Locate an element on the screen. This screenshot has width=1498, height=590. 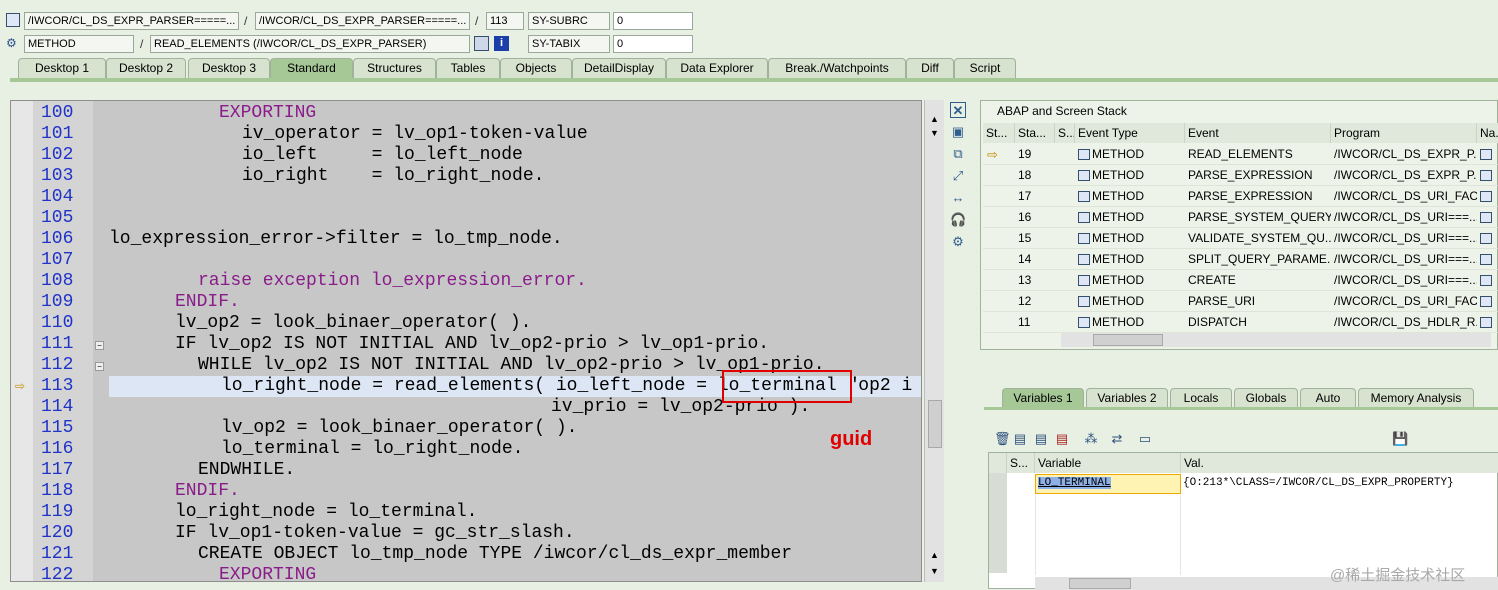
stack-cell-level: 12 is located at coordinates (1035, 301).